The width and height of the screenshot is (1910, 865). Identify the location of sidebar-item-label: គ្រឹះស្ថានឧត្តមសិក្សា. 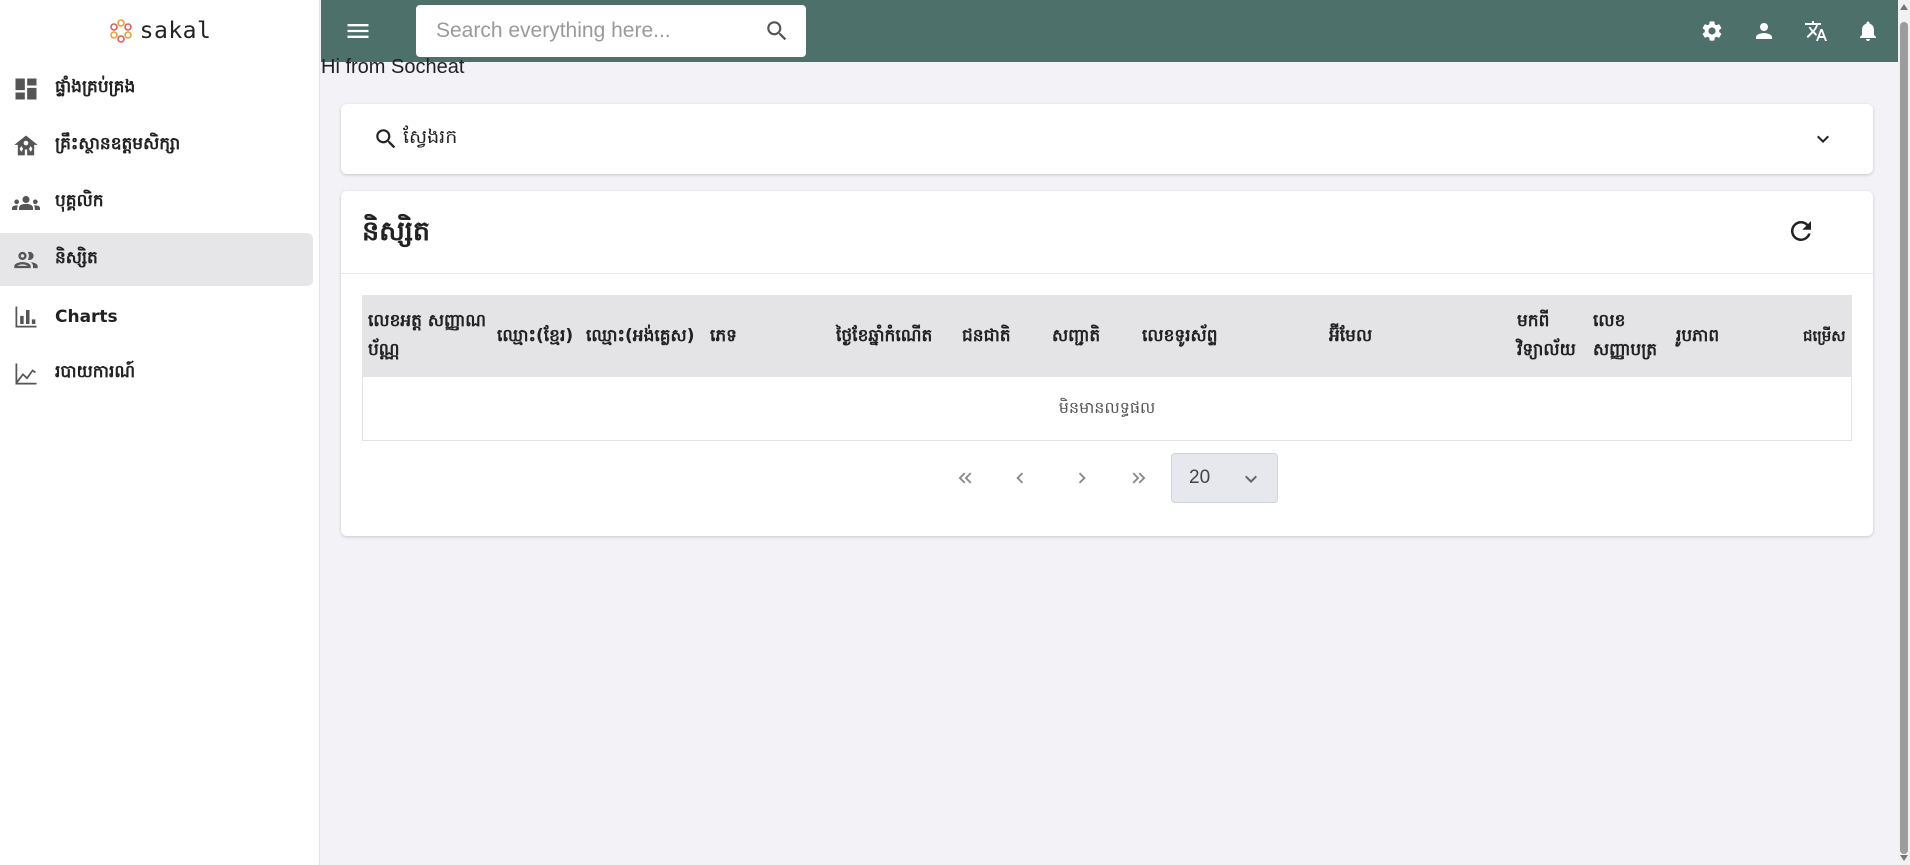
(118, 144).